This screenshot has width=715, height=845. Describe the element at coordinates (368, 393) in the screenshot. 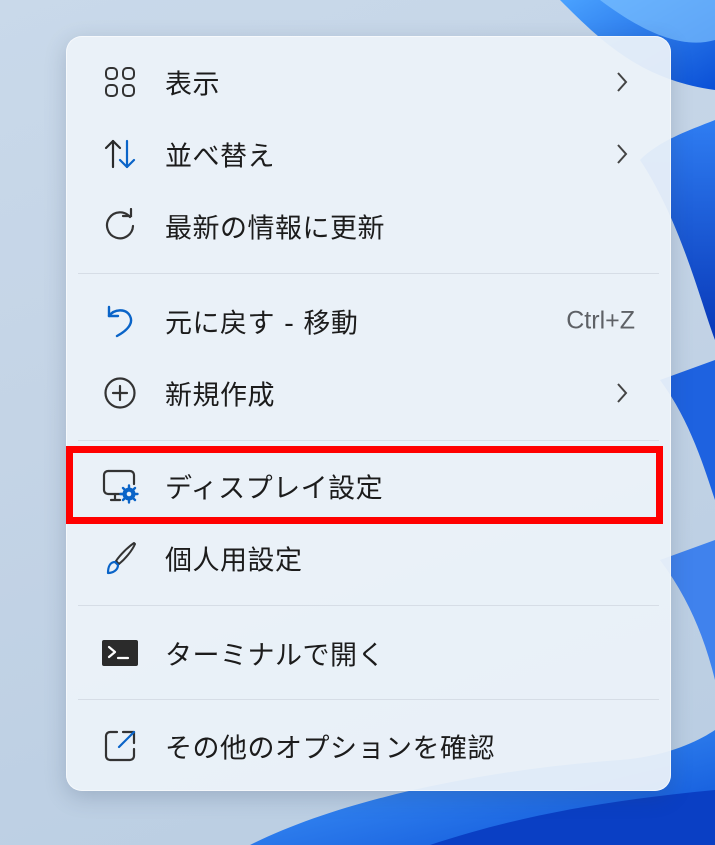

I see `menu-item-new: 新規作成` at that location.